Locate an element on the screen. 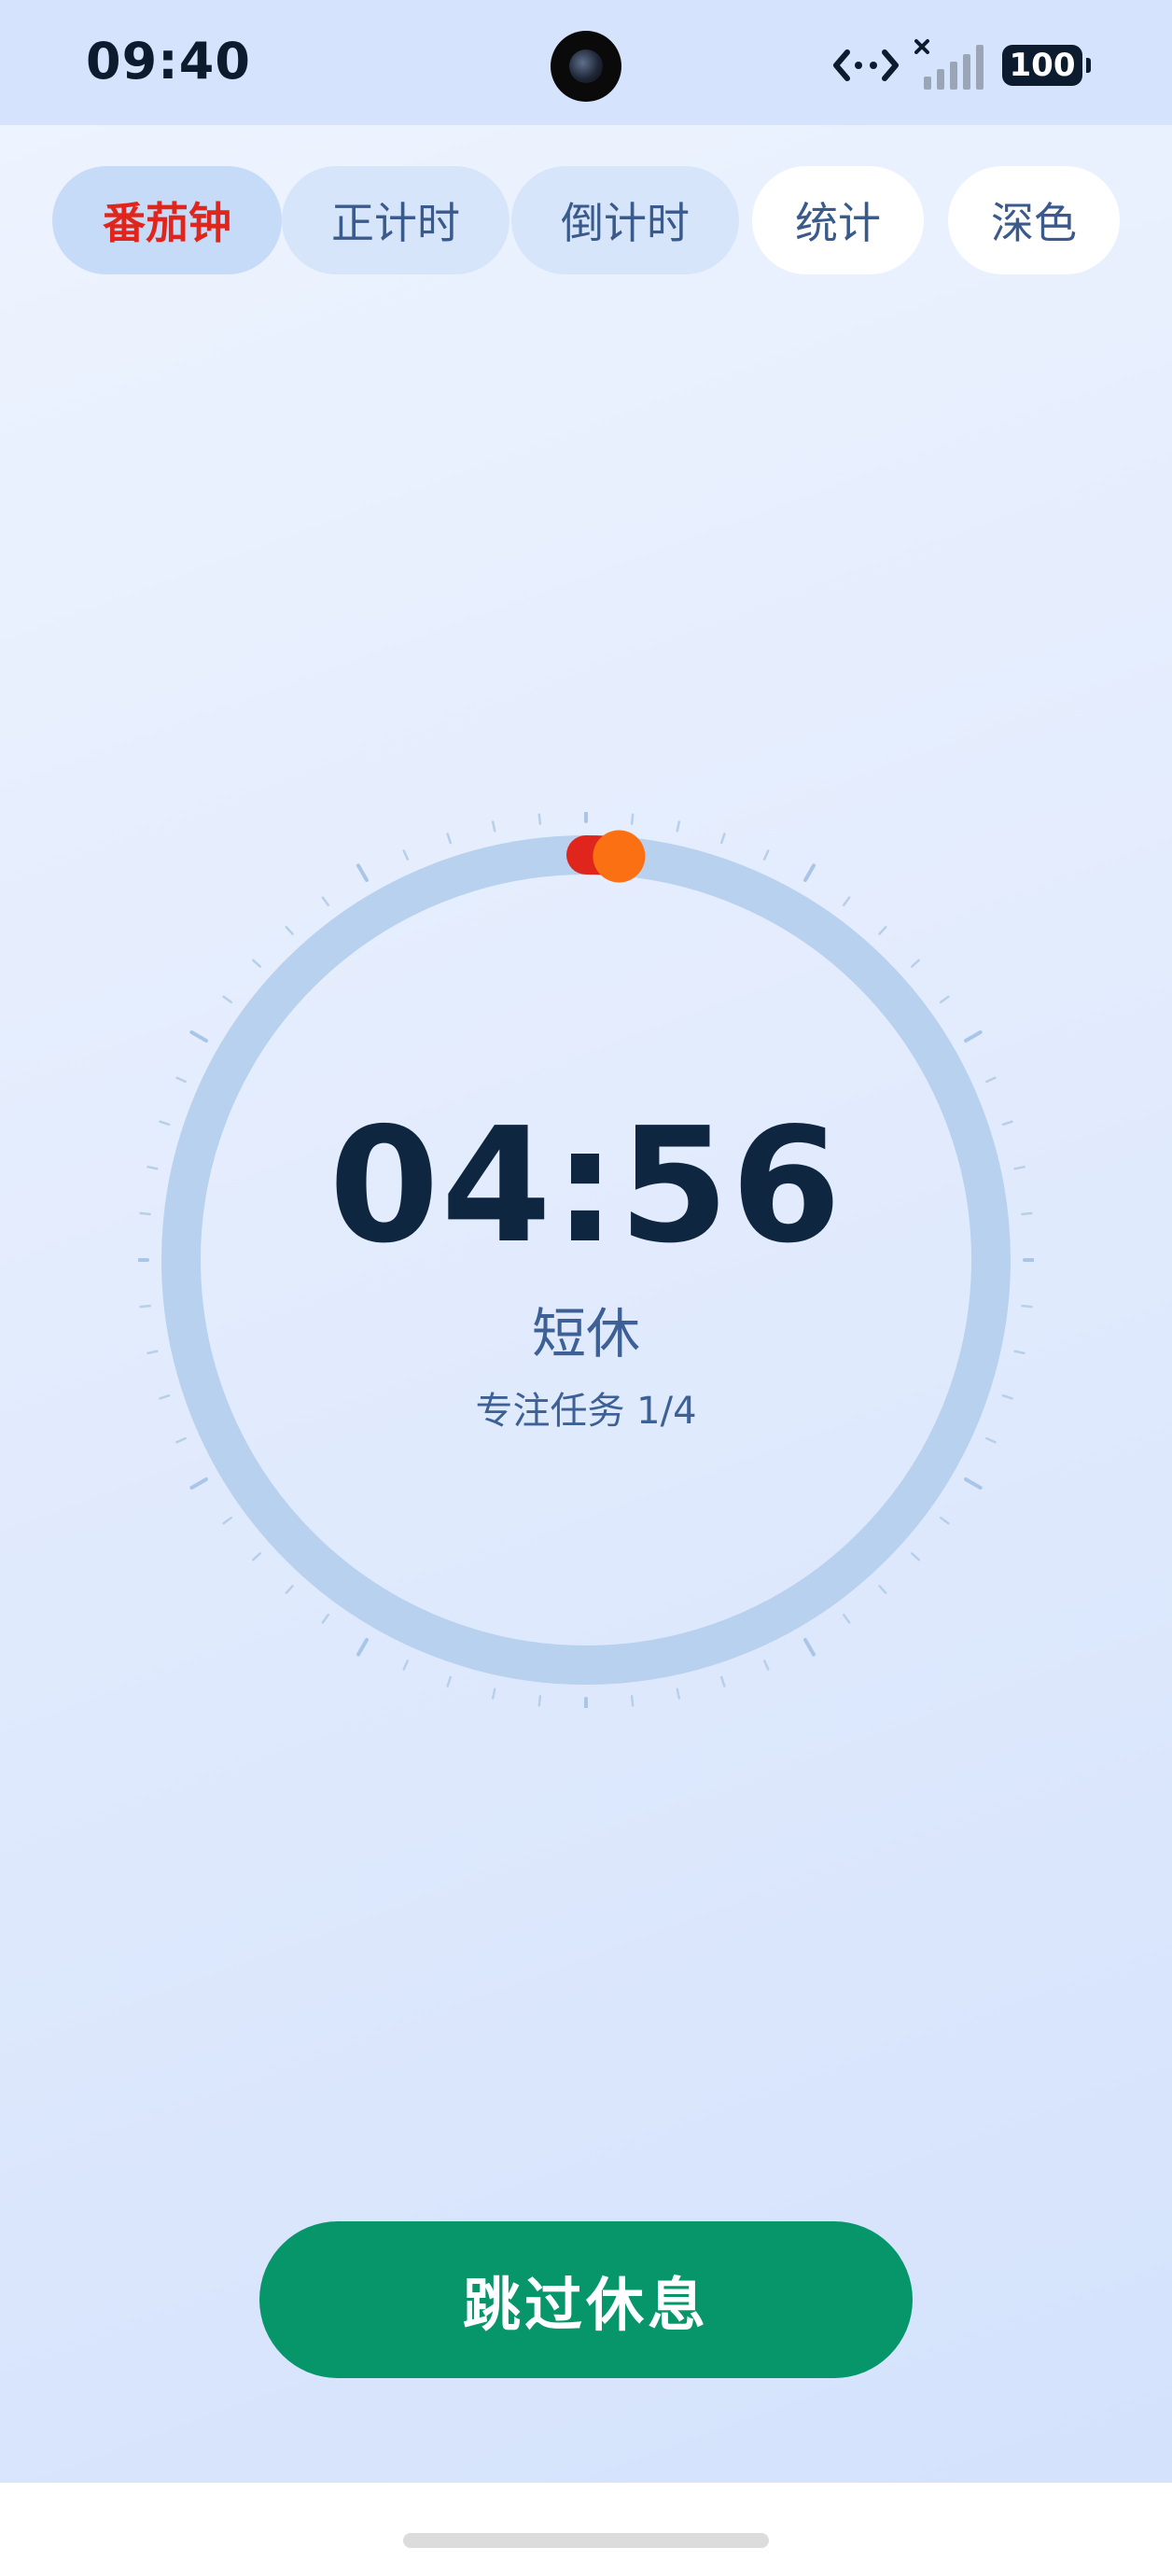 The image size is (1172, 2576). status-icons: 100 is located at coordinates (961, 65).